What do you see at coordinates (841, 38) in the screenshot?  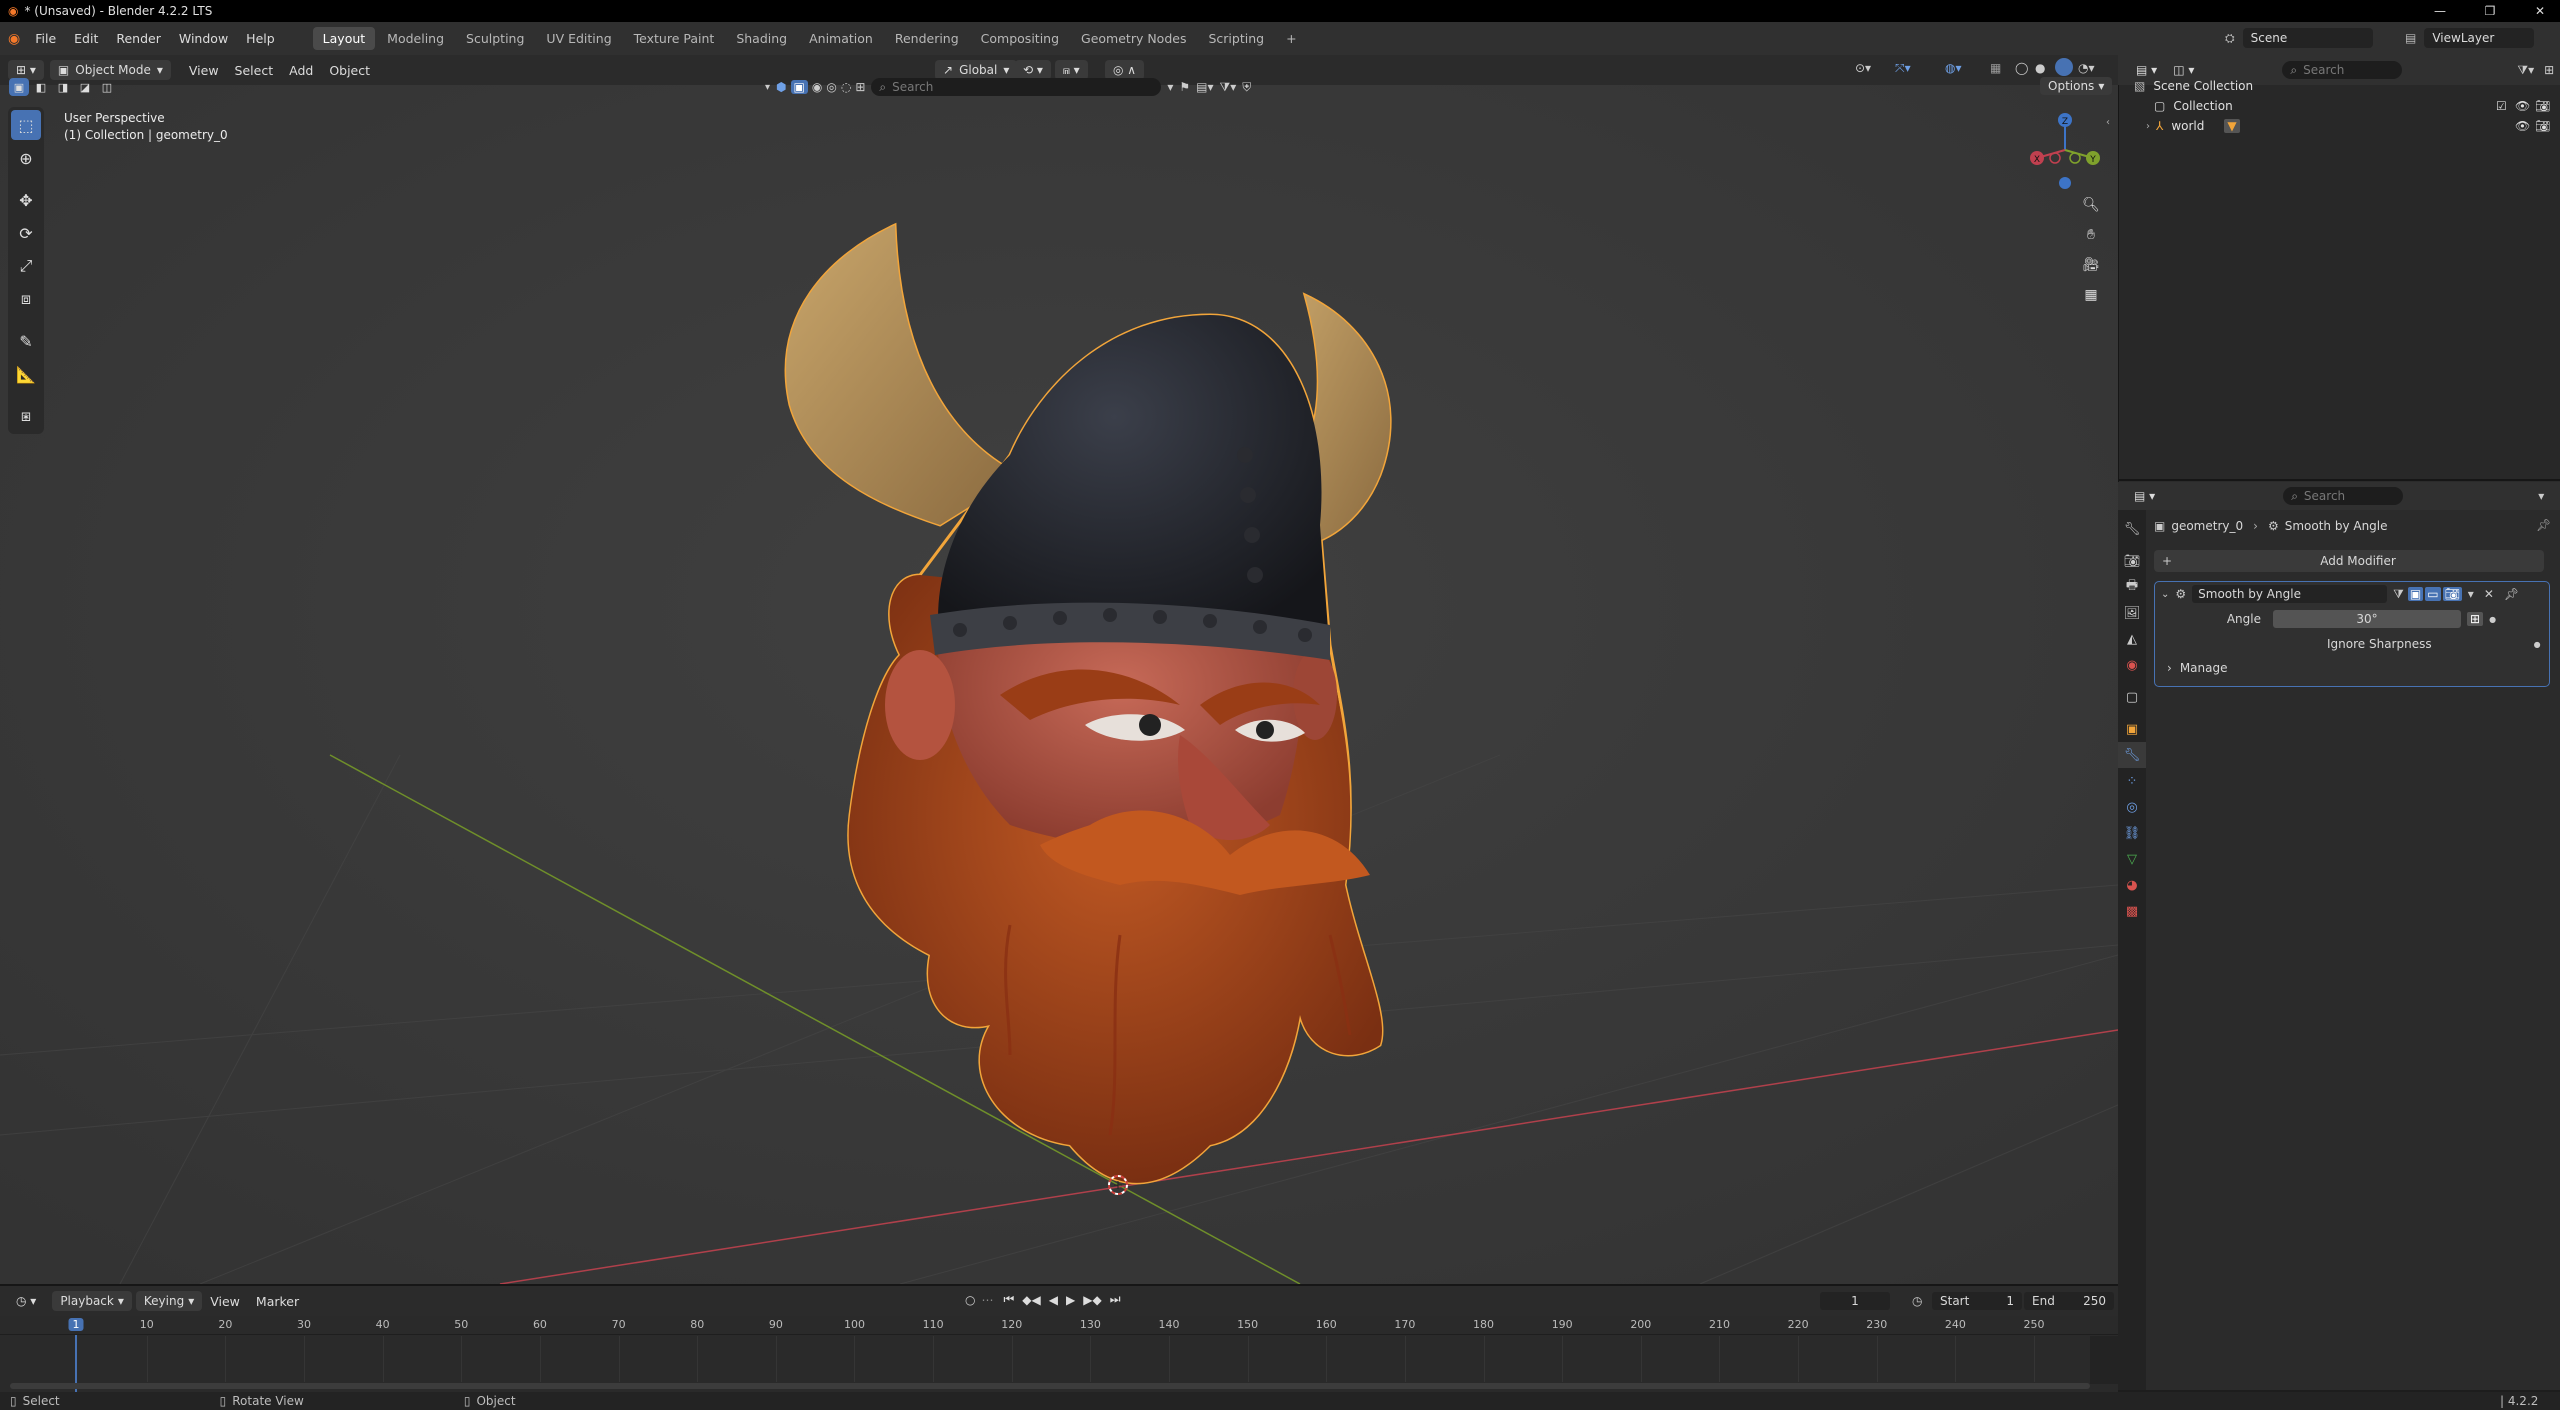 I see `tab-animation: Animation` at bounding box center [841, 38].